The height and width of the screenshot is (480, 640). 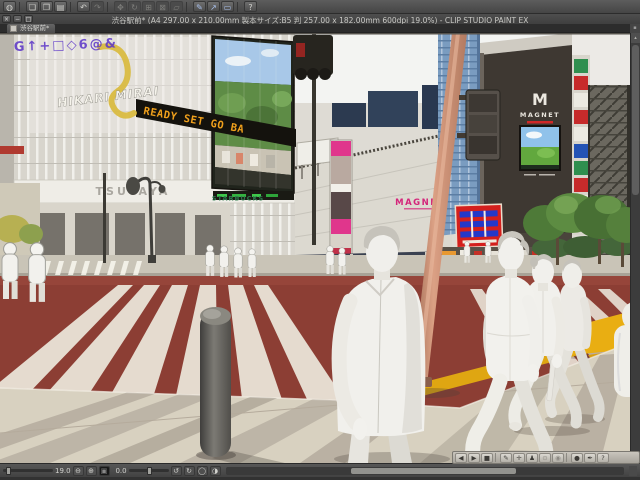 I want to click on tower-screen, so click(x=540, y=148).